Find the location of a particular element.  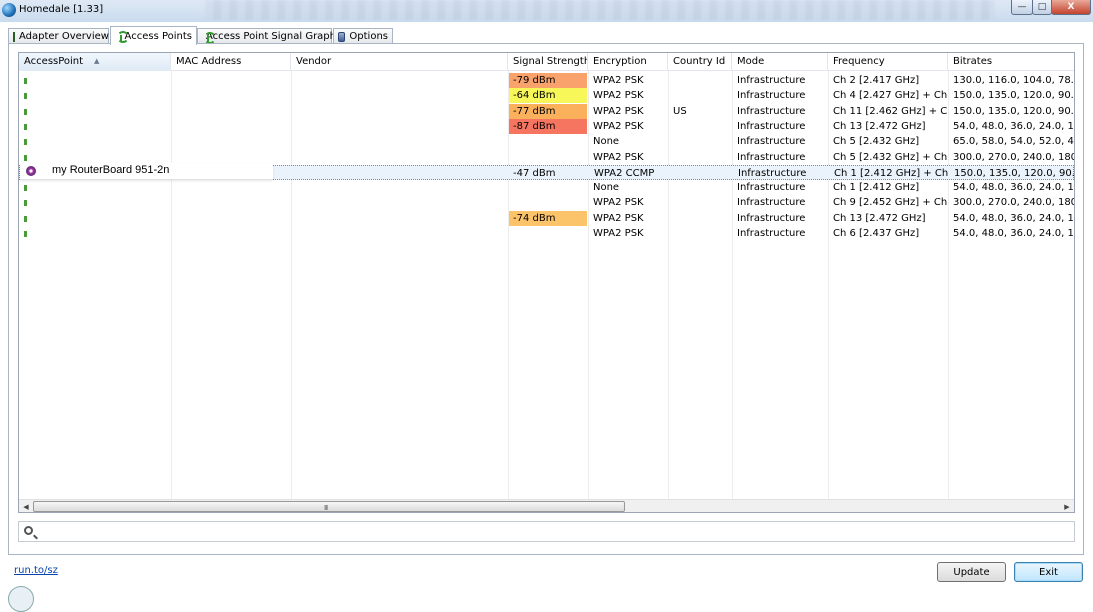

column-header-mac-address: MAC Address is located at coordinates (231, 62).